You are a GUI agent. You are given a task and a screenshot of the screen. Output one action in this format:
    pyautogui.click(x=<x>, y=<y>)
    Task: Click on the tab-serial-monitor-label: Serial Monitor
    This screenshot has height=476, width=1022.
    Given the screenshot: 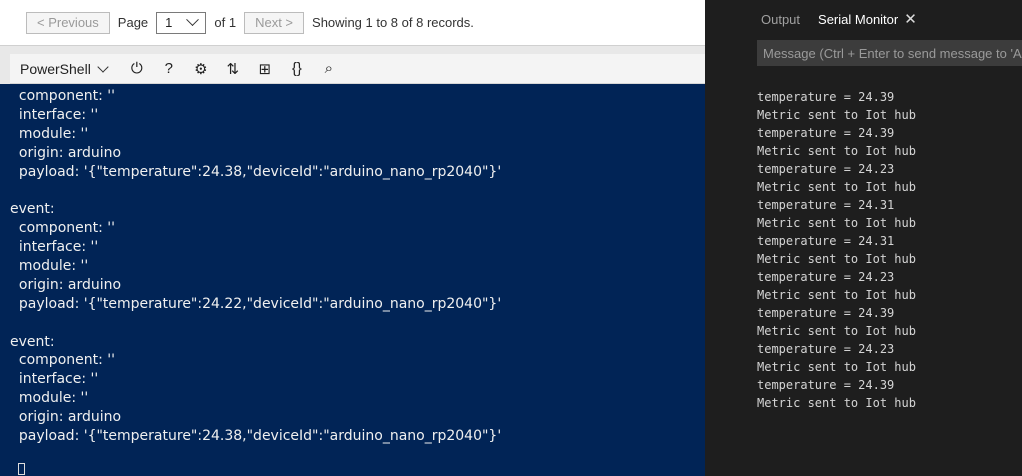 What is the action you would take?
    pyautogui.click(x=858, y=19)
    